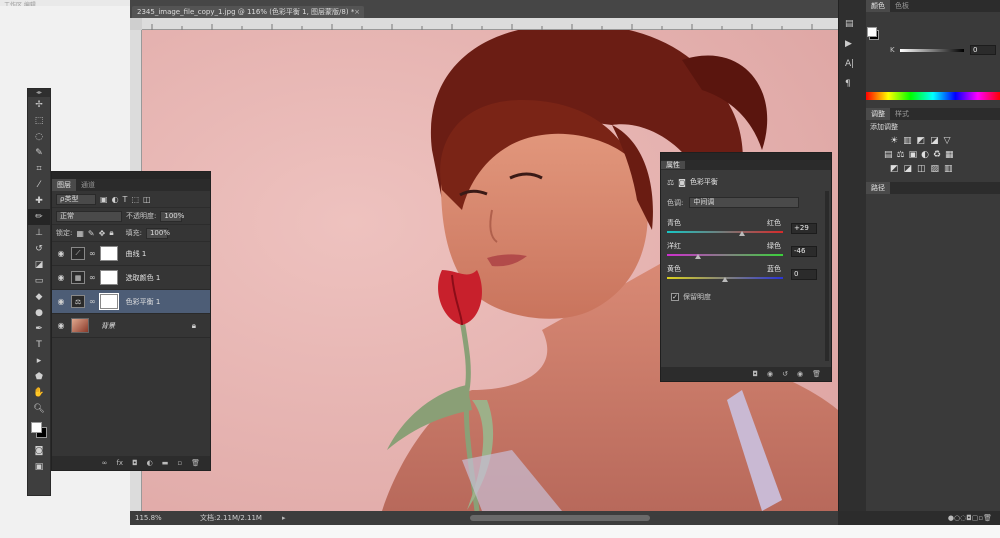 This screenshot has height=538, width=1000. Describe the element at coordinates (125, 199) in the screenshot. I see `filter-type-icon: T` at that location.